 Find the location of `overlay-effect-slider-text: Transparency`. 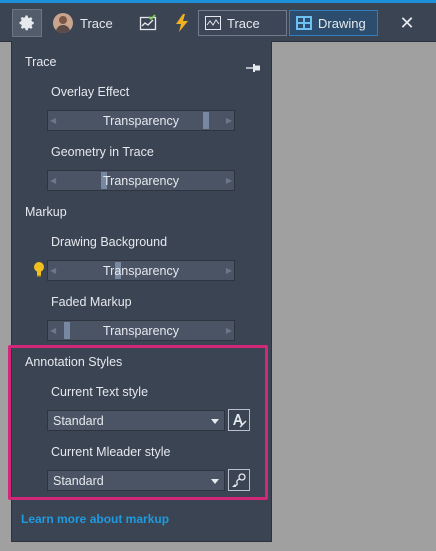

overlay-effect-slider-text: Transparency is located at coordinates (141, 120).